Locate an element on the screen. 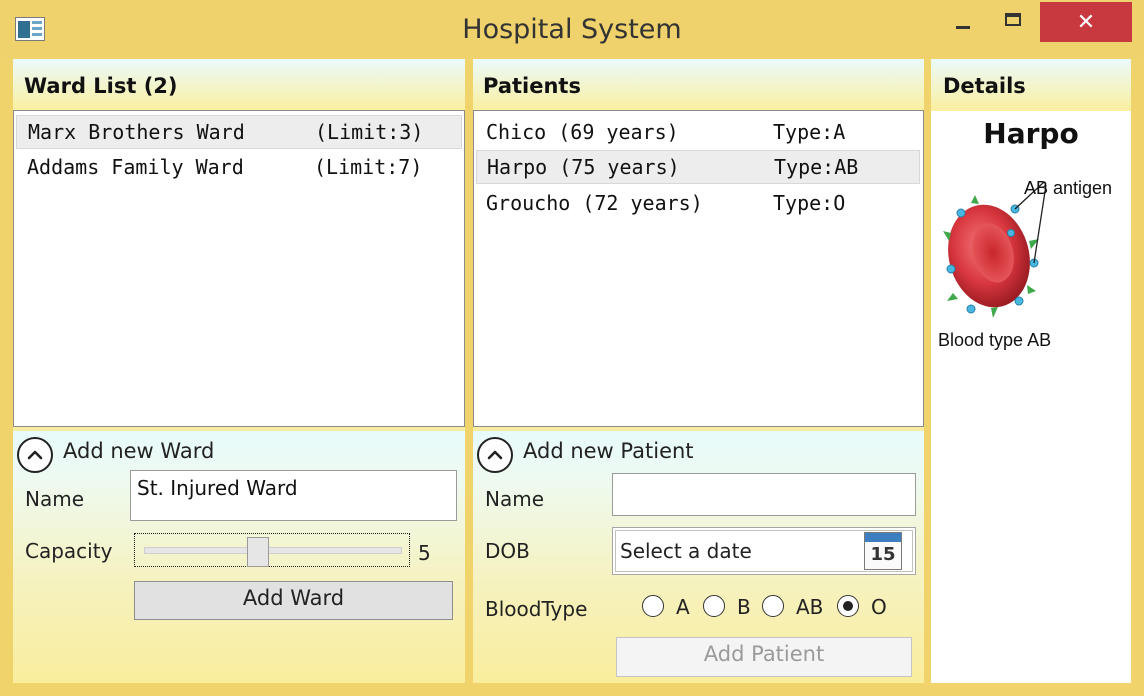  ward-list-item: Marx Brothers Ward (Limit:3) is located at coordinates (239, 132).